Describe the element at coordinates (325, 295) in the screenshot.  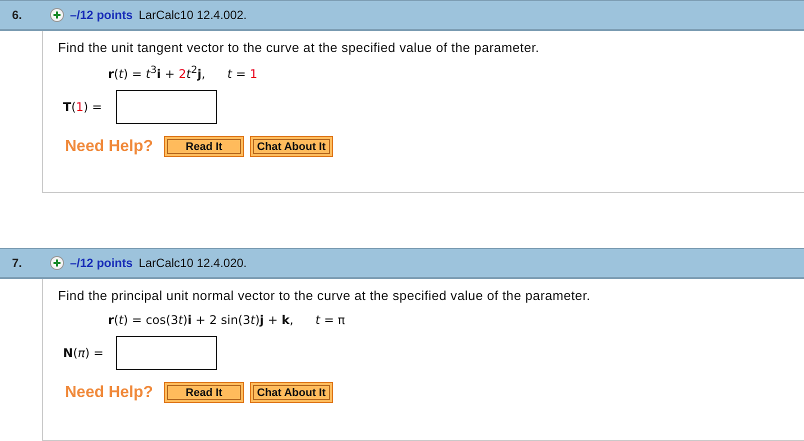
I see `question-prompt: Find the principal unit normal vector to the curve at the specified value of the parameter.` at that location.